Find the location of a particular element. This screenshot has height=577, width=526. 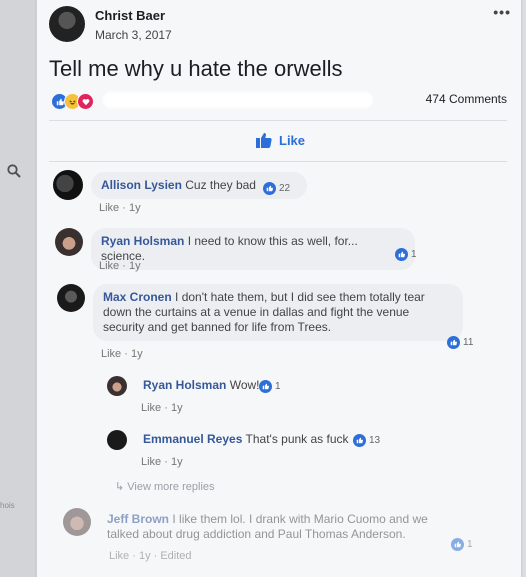

comment-reaction-count: 11 is located at coordinates (460, 342).